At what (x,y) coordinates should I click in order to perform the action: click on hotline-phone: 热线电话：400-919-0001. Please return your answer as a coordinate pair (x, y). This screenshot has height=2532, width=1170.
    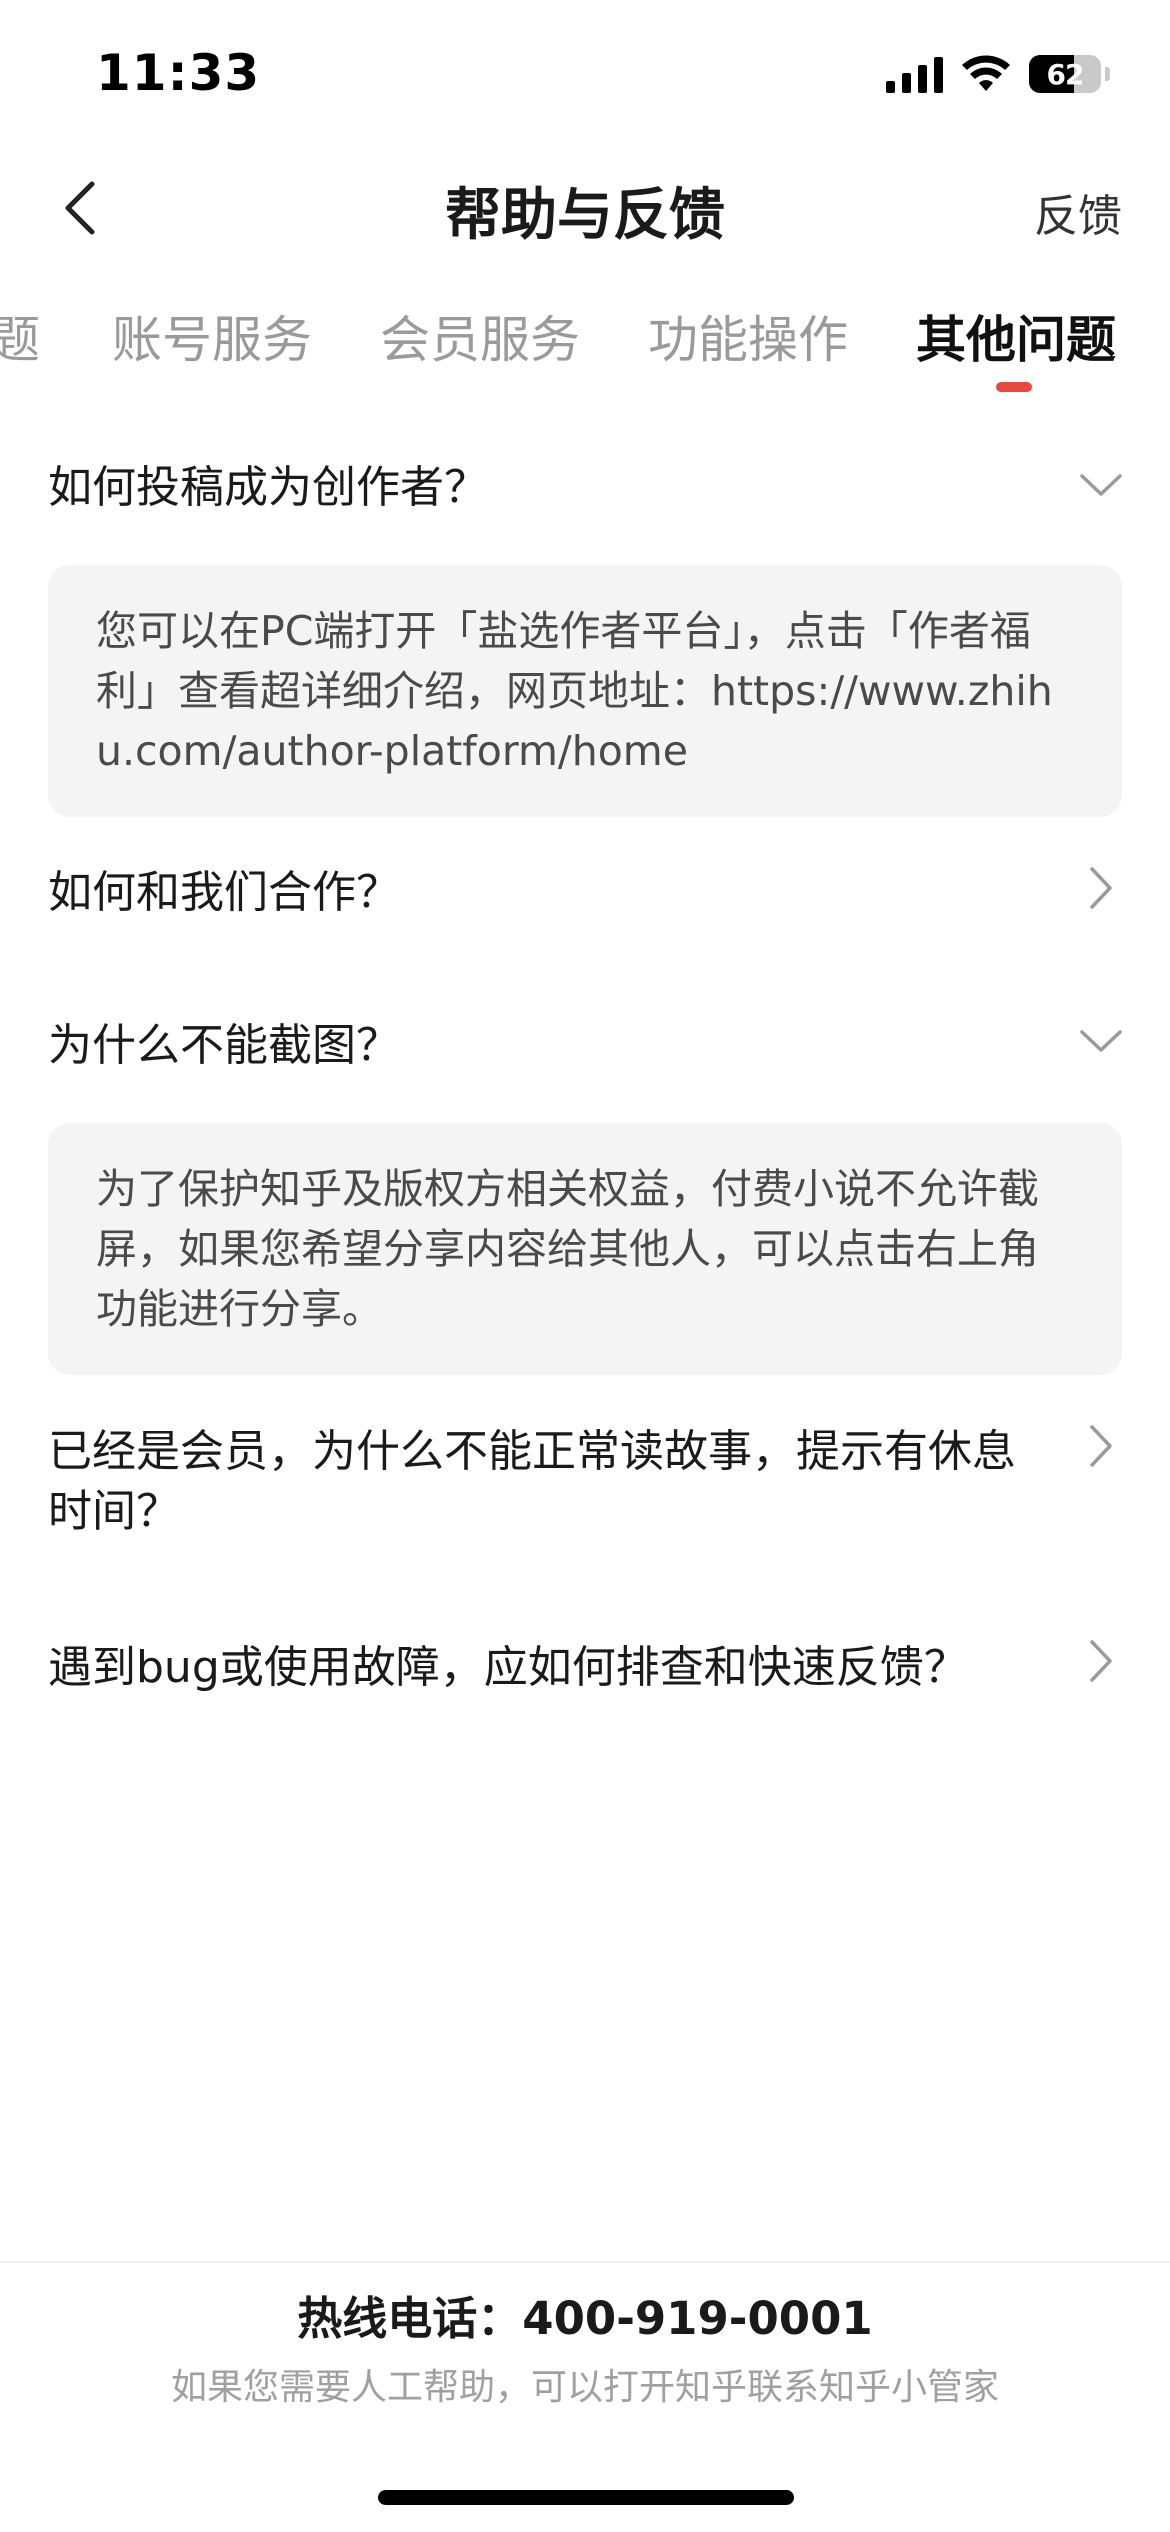
    Looking at the image, I should click on (585, 2314).